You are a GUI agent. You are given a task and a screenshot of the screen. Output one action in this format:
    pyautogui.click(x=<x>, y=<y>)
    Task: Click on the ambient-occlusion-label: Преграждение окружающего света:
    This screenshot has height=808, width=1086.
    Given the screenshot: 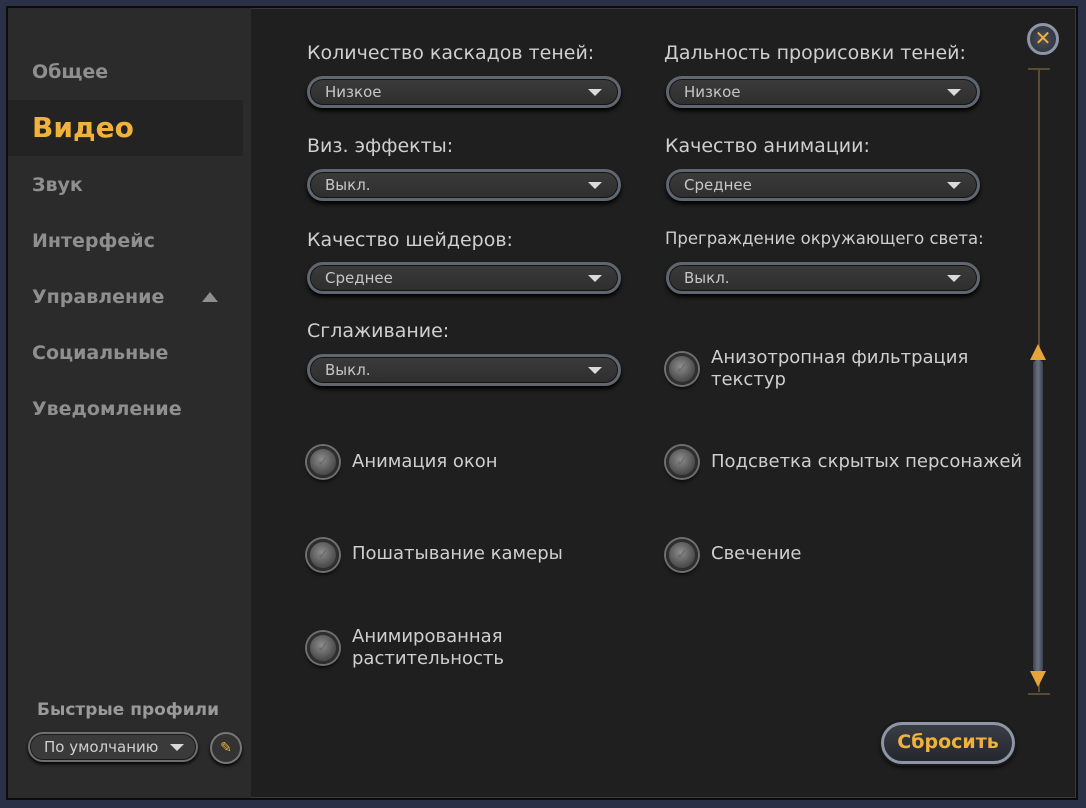 What is the action you would take?
    pyautogui.click(x=824, y=238)
    